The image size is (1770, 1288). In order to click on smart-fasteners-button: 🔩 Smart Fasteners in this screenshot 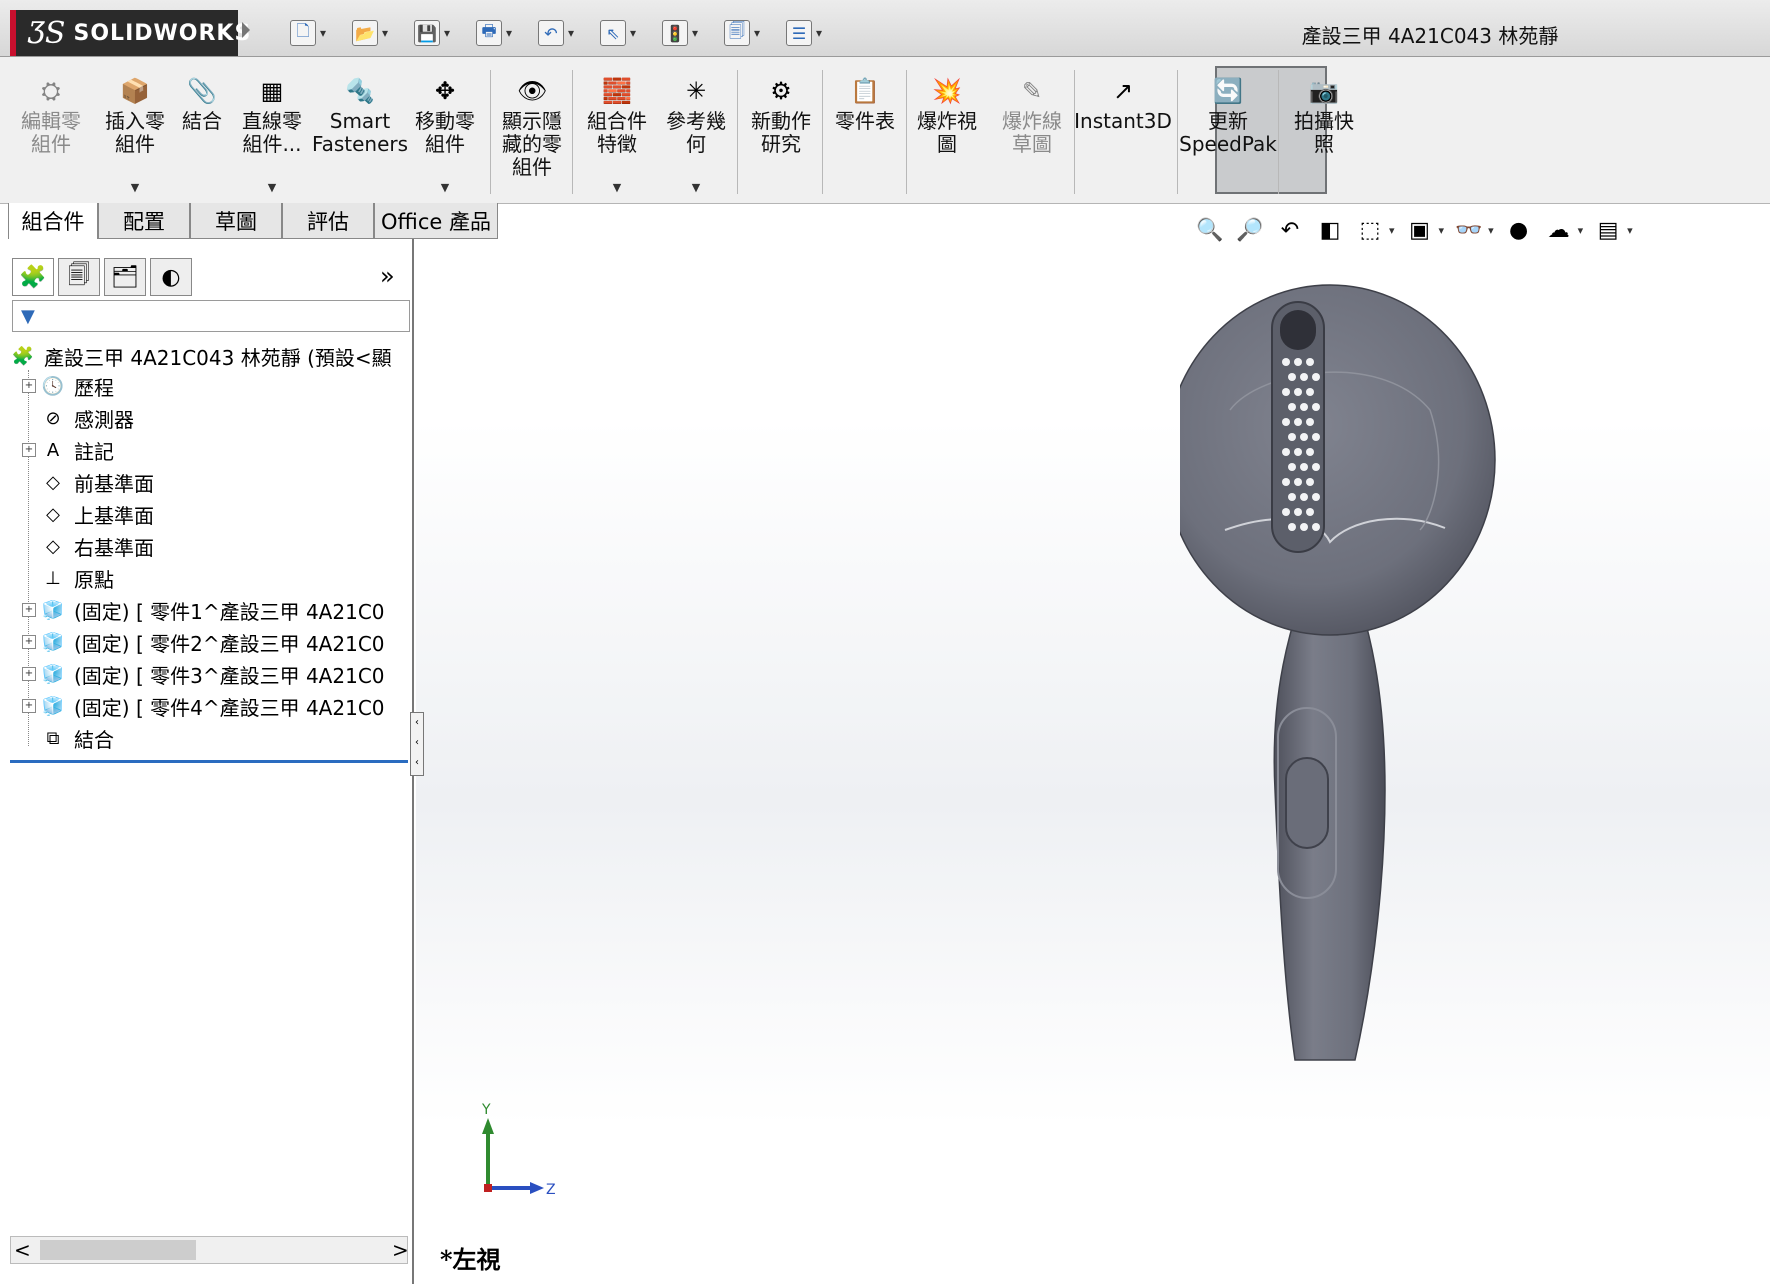, I will do `click(360, 135)`.